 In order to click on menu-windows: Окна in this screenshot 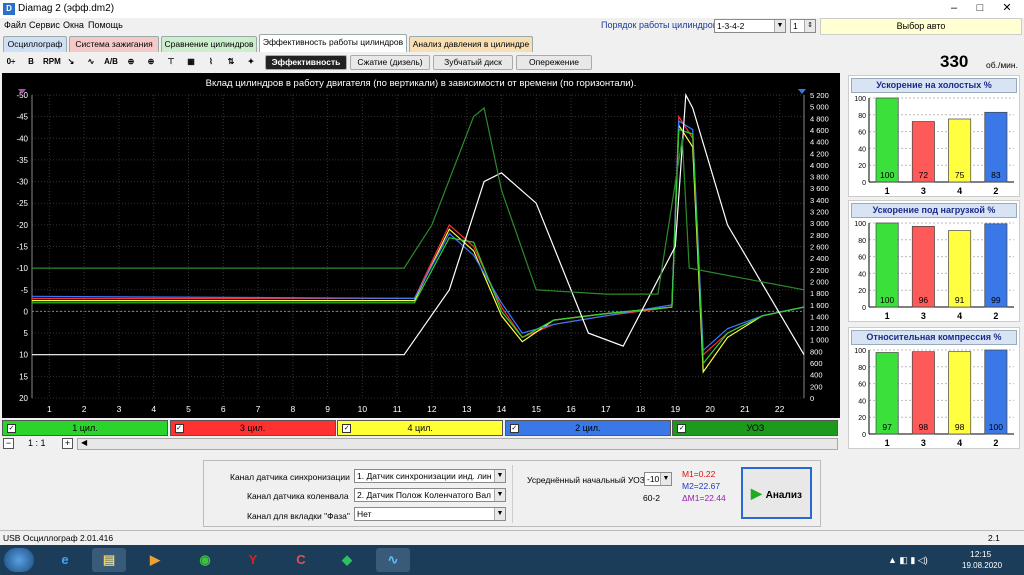, I will do `click(73, 25)`.